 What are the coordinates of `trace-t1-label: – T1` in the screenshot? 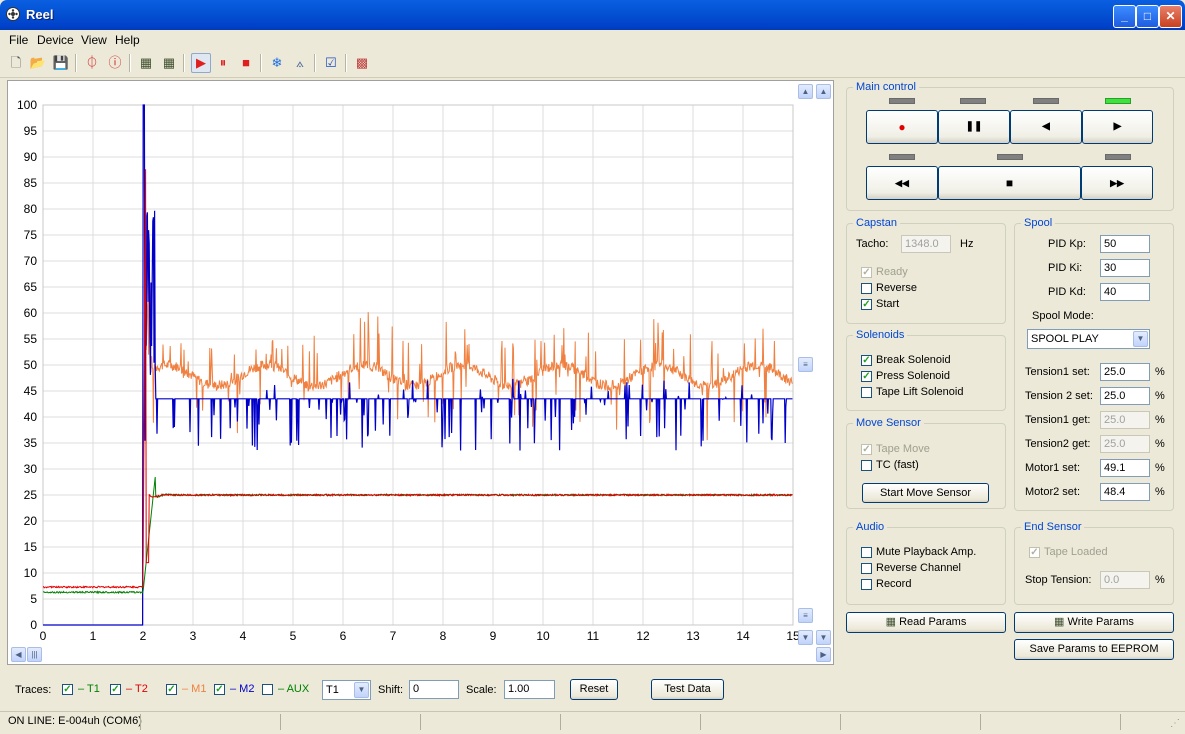 It's located at (89, 689).